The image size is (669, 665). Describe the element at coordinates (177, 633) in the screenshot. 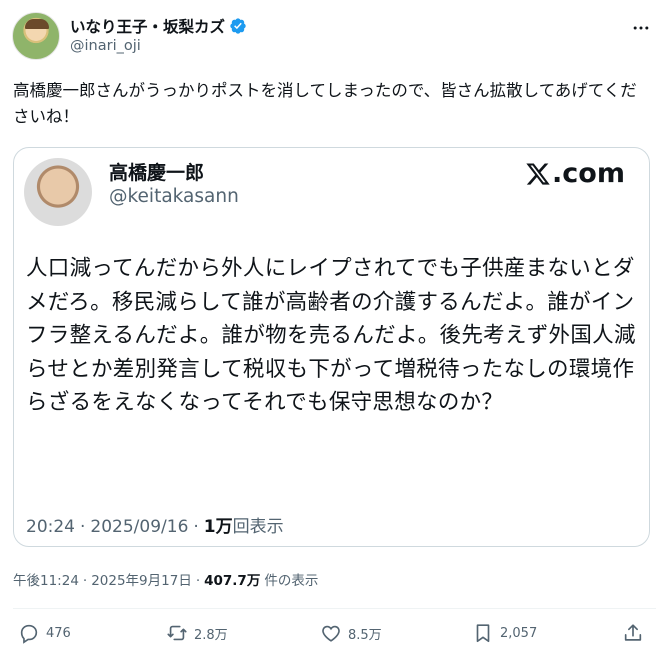

I see `repost-icon` at that location.